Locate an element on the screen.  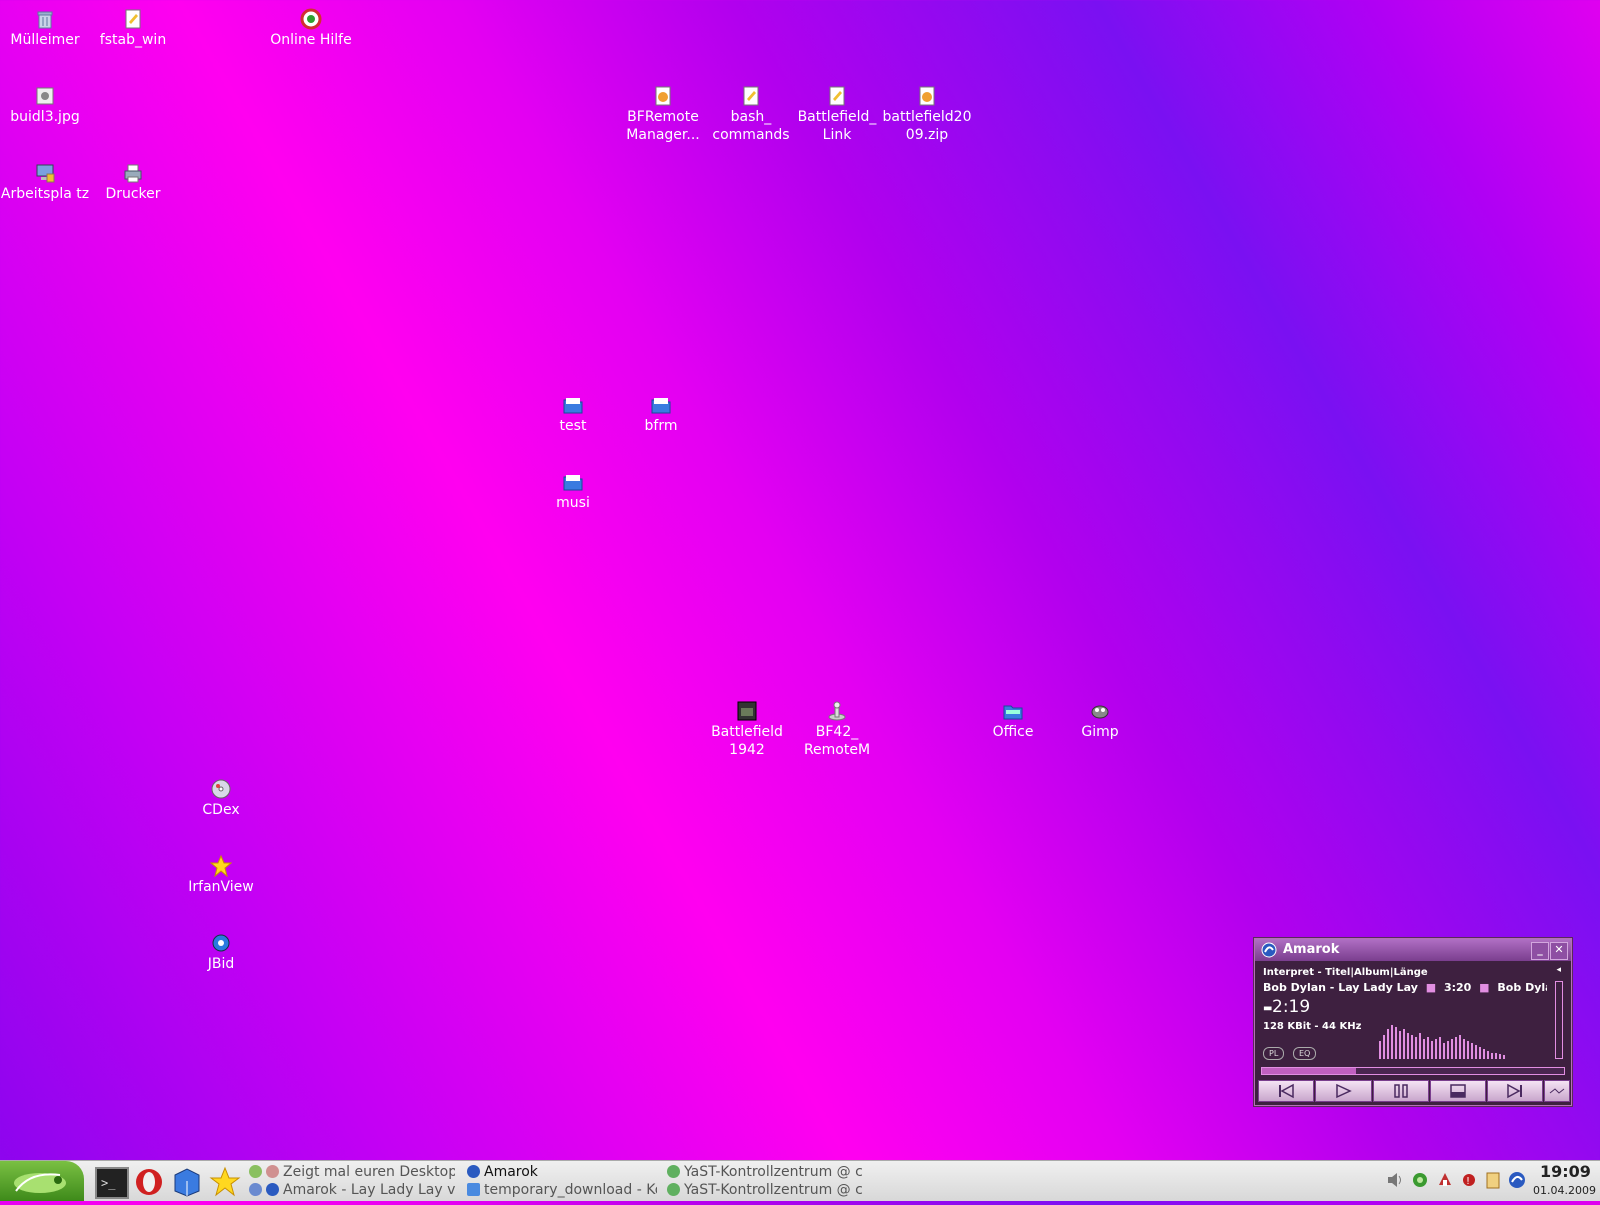
desktop-icon-label: bash_ commands is located at coordinates (751, 126).